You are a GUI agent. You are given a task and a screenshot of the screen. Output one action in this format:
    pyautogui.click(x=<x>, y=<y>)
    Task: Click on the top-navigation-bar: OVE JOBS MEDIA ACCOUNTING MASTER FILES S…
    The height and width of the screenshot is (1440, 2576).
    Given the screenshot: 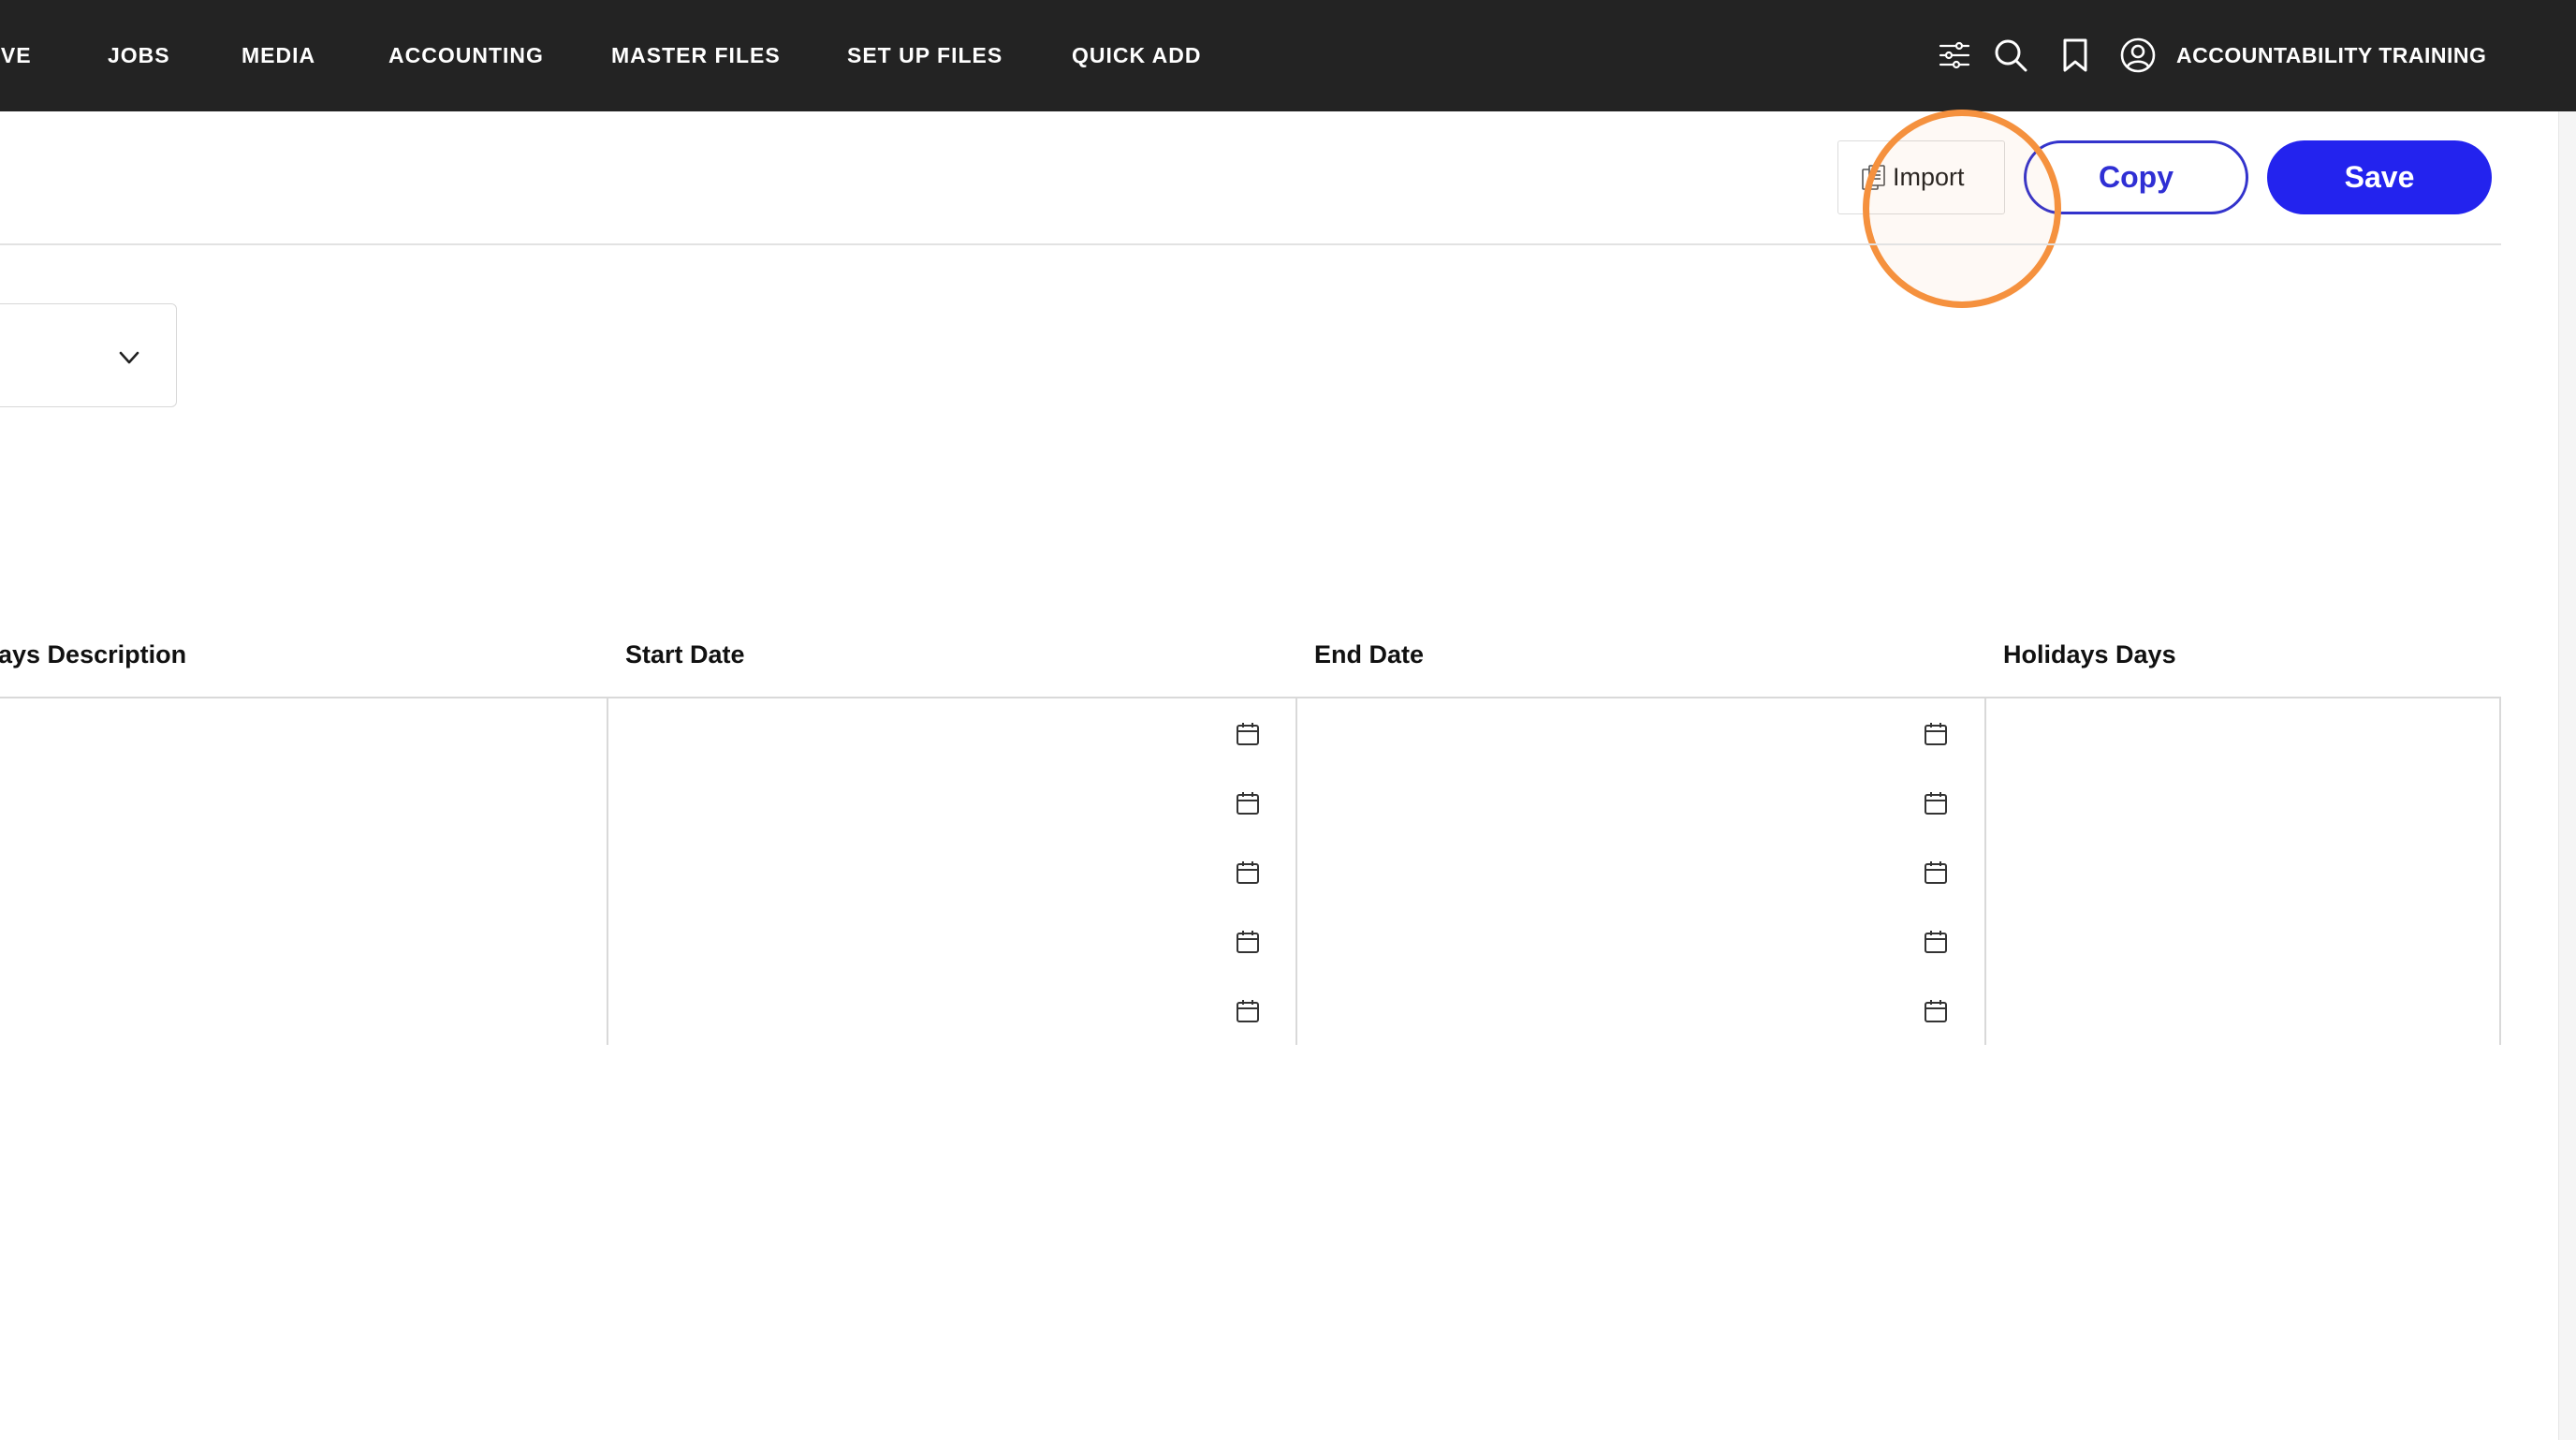 What is the action you would take?
    pyautogui.click(x=1288, y=55)
    